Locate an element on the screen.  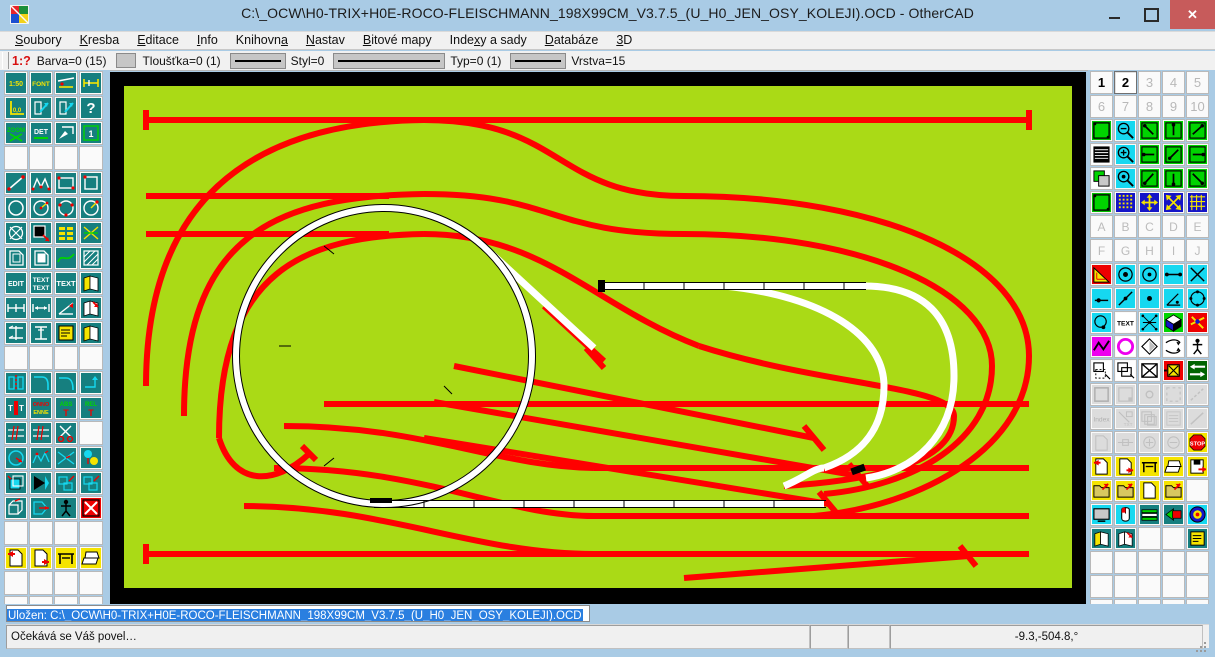
rectangle-button is located at coordinates (66, 183).